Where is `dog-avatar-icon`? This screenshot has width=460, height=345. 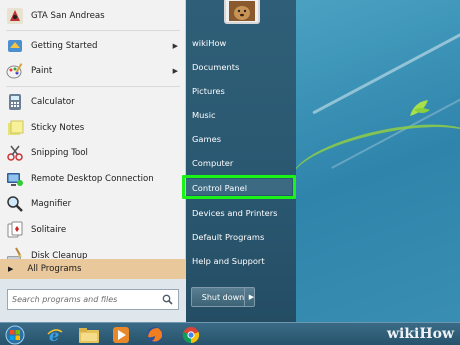 dog-avatar-icon is located at coordinates (242, 11).